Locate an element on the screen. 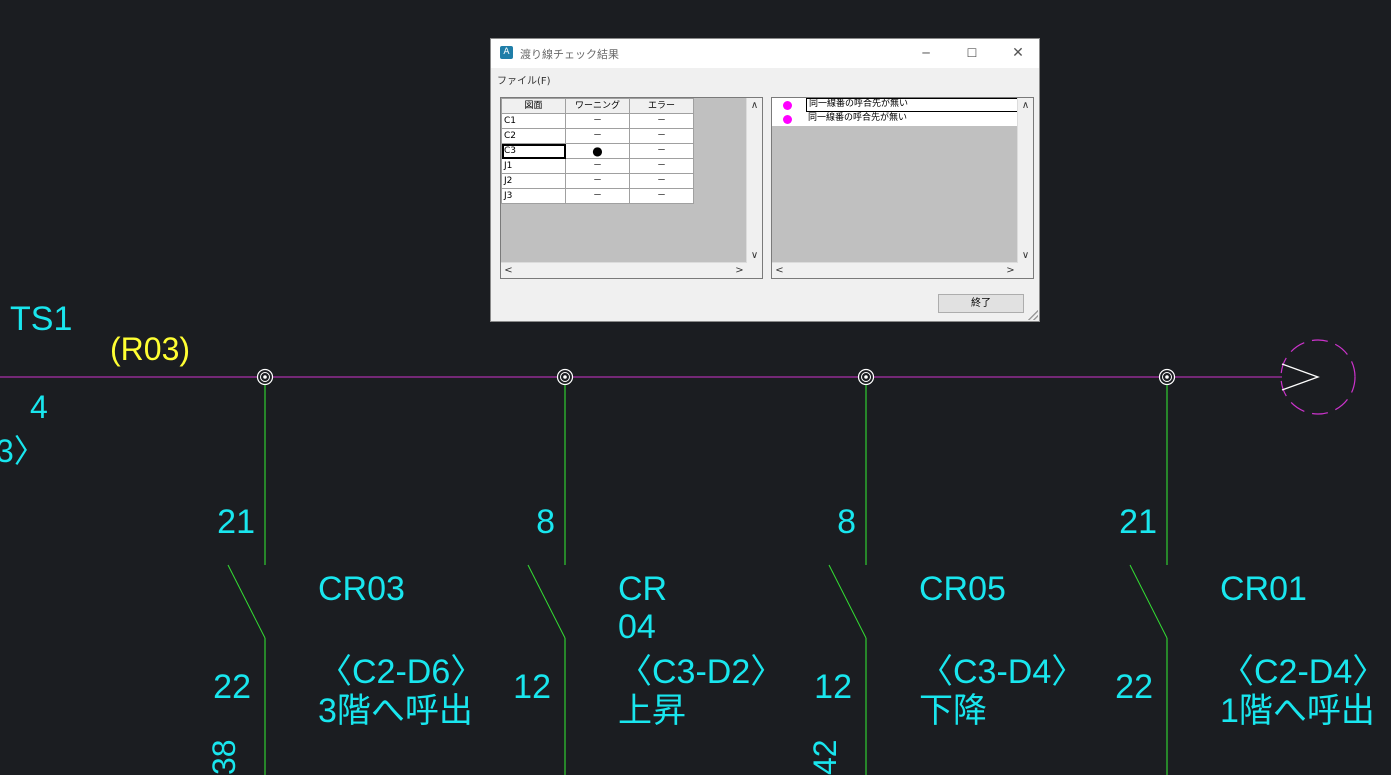  table-row: C2 －－ is located at coordinates (597, 136).